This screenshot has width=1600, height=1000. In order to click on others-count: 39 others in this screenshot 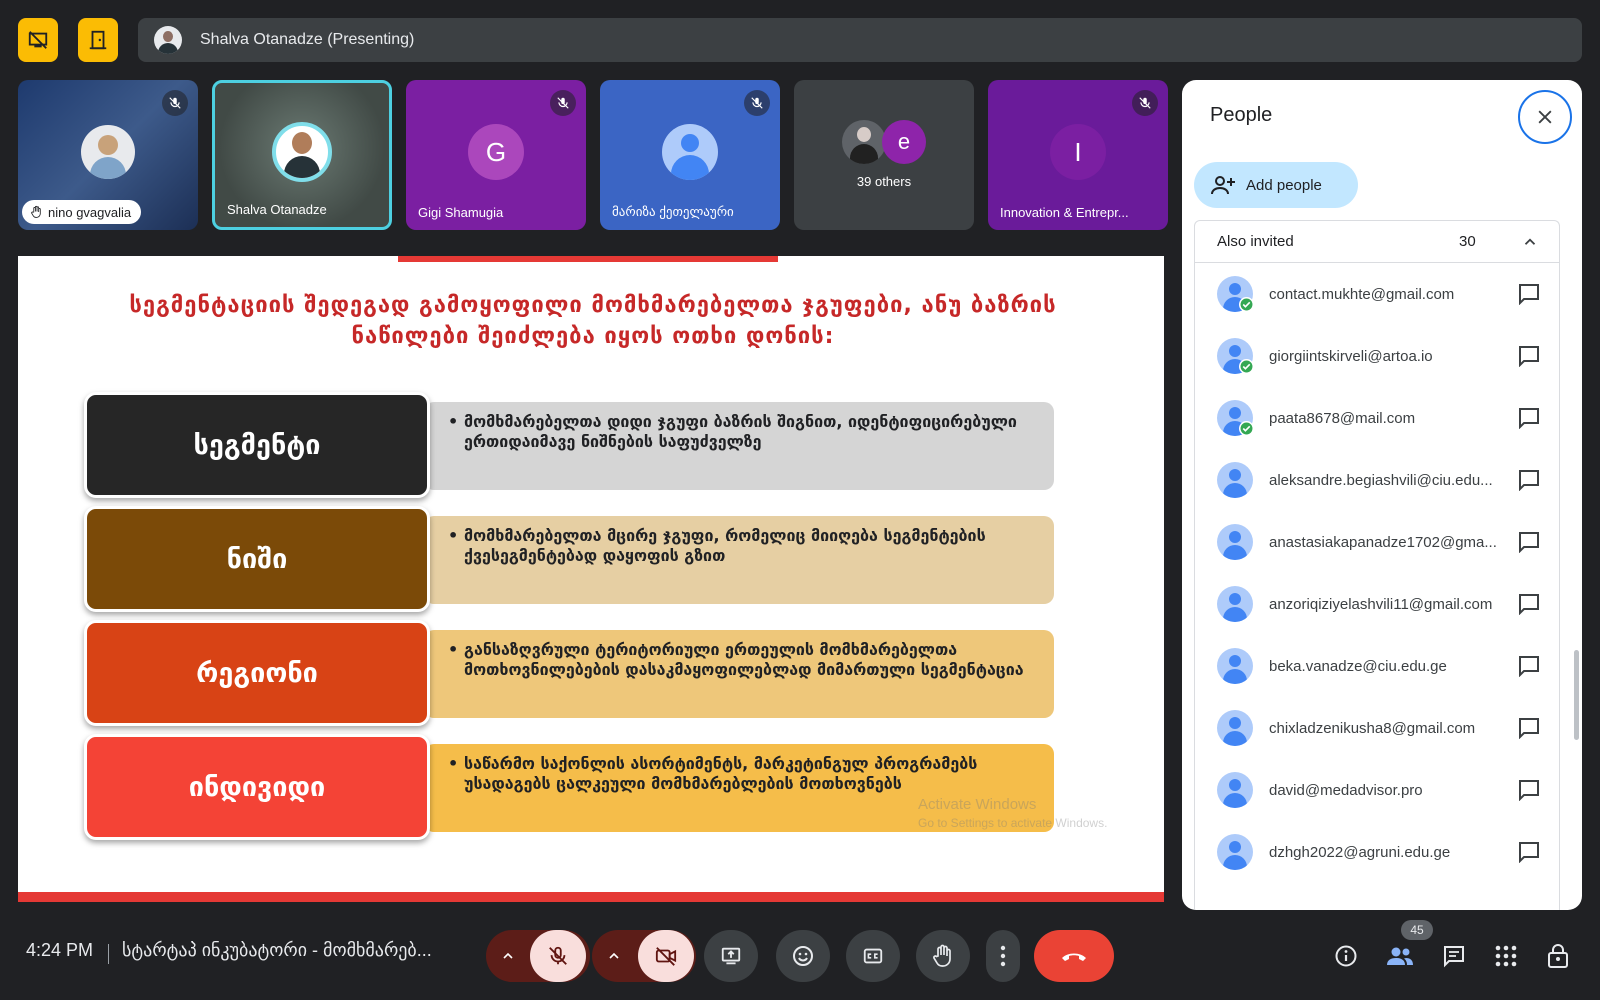, I will do `click(884, 181)`.